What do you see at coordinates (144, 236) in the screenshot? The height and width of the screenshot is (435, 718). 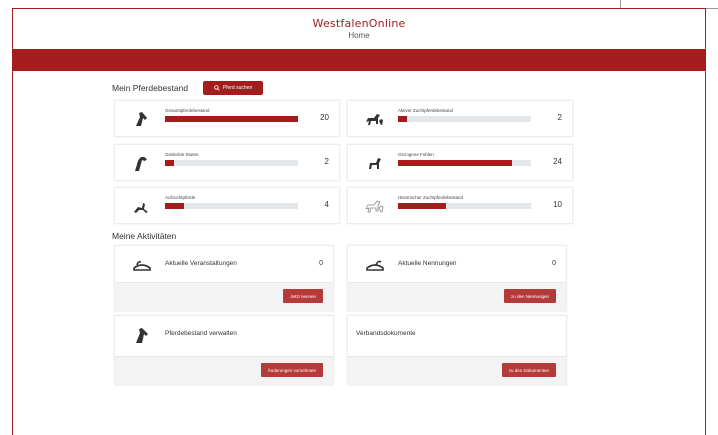 I see `section-title-aktivitaeten: Meine Aktivitäten` at bounding box center [144, 236].